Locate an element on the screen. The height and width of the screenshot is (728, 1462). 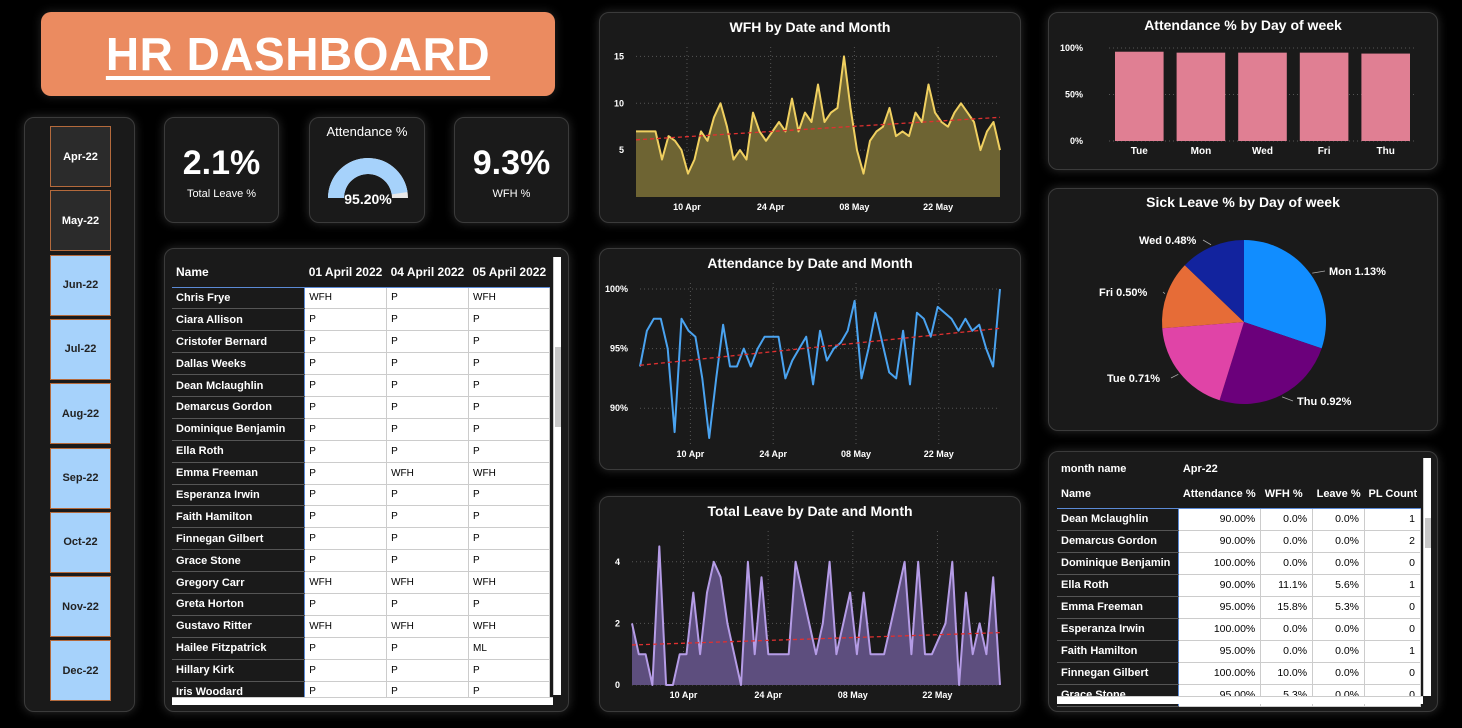
table-row: Esperanza Irwin P P P is located at coordinates (361, 495).